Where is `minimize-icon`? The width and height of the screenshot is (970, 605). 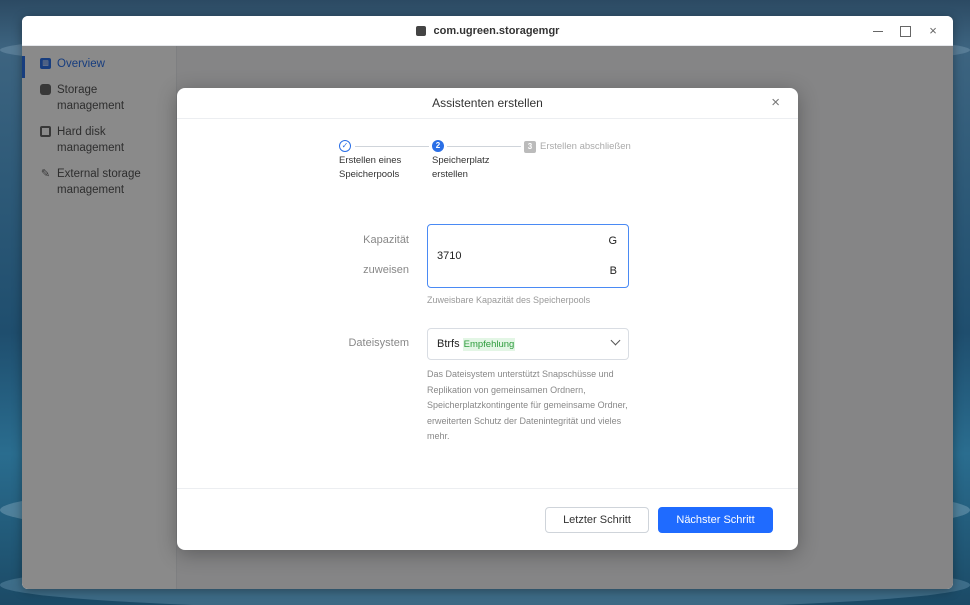 minimize-icon is located at coordinates (878, 31).